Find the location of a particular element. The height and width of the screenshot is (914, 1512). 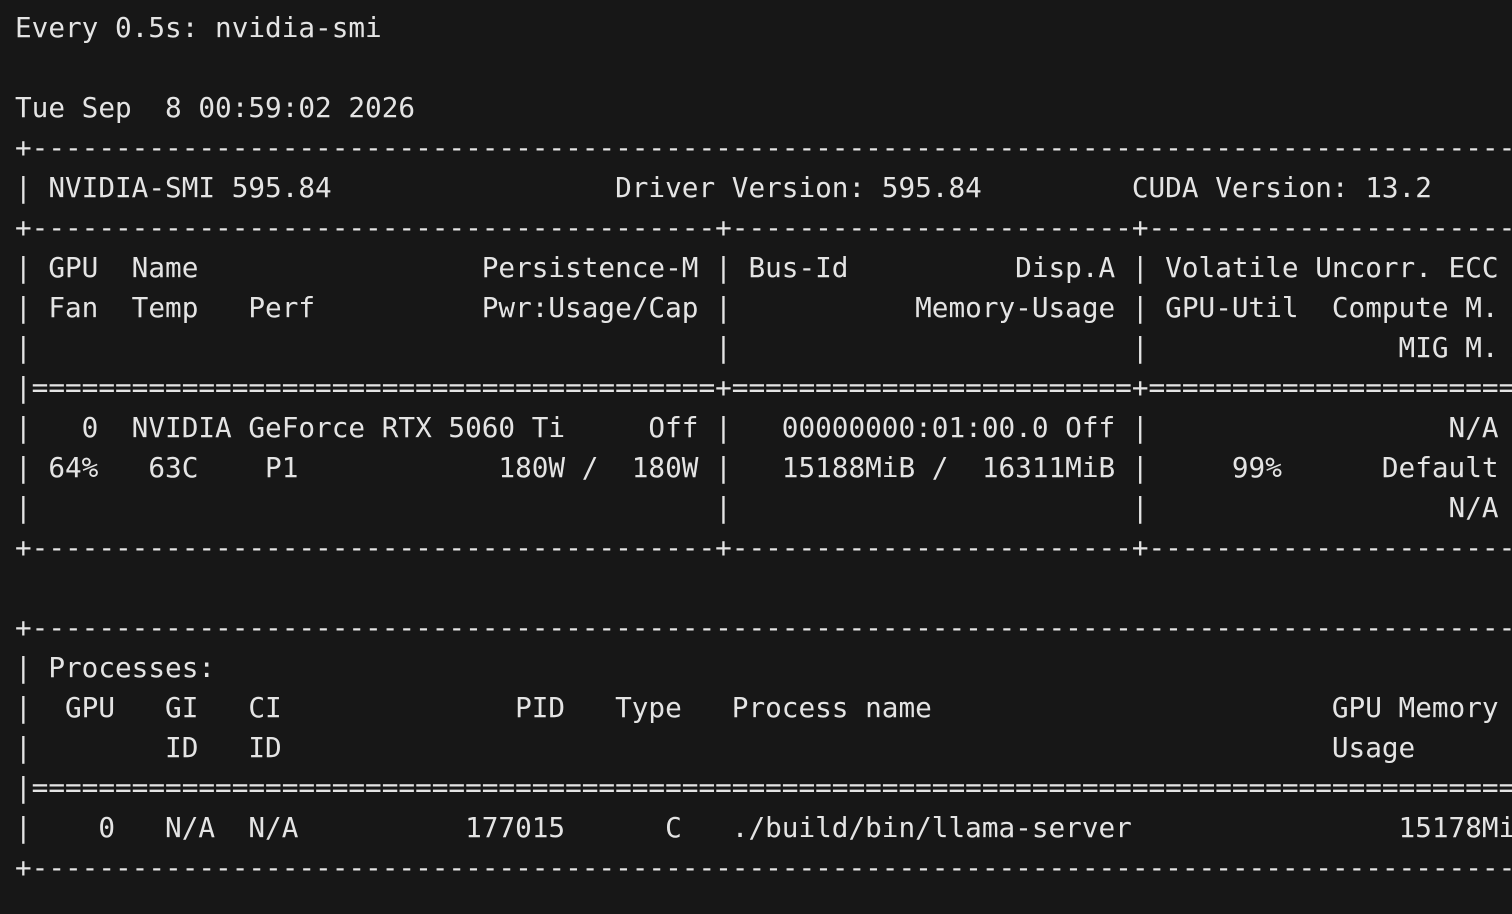

gpu-header-row: | | | MIG M. | is located at coordinates (763, 347).